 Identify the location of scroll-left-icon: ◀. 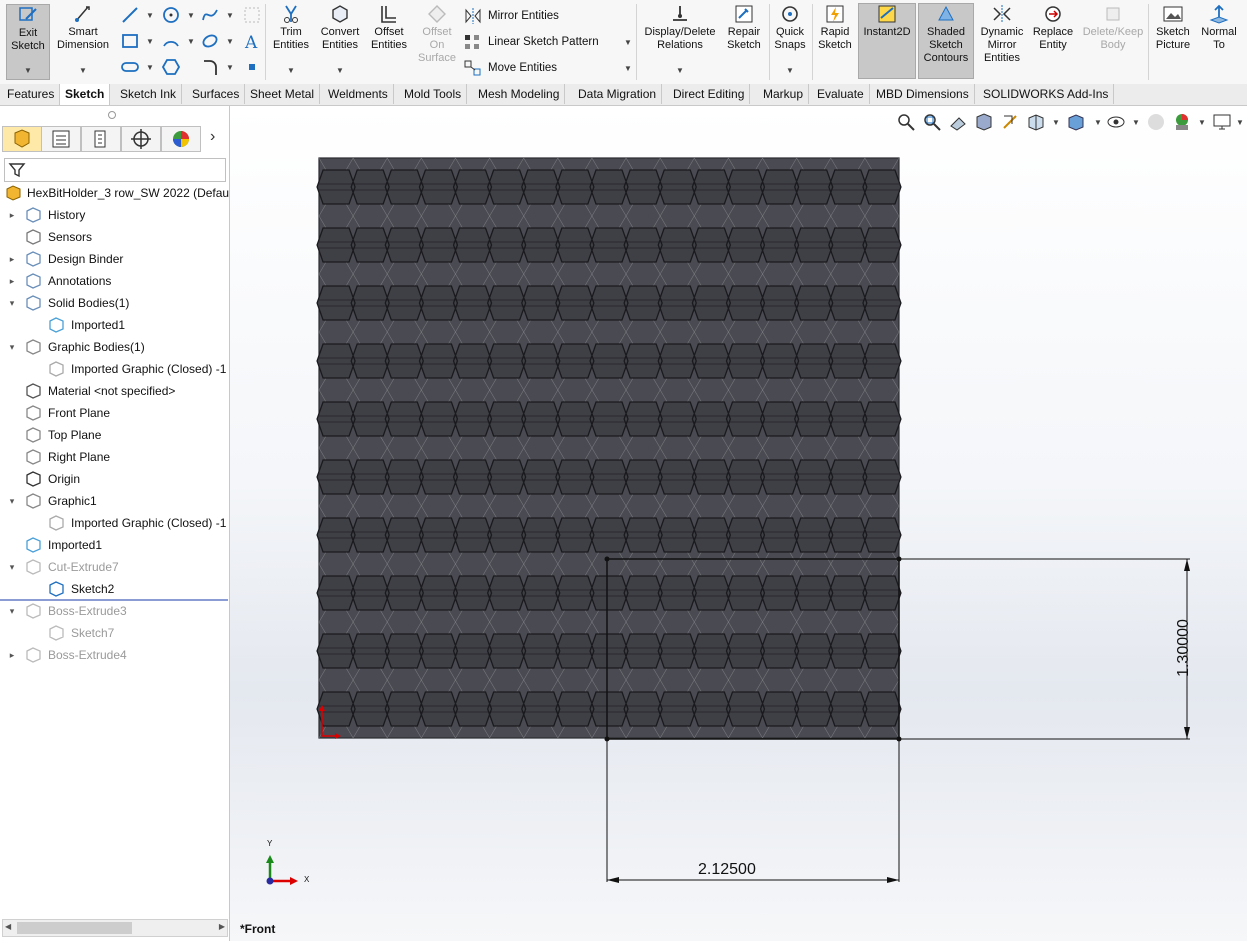
(8, 926).